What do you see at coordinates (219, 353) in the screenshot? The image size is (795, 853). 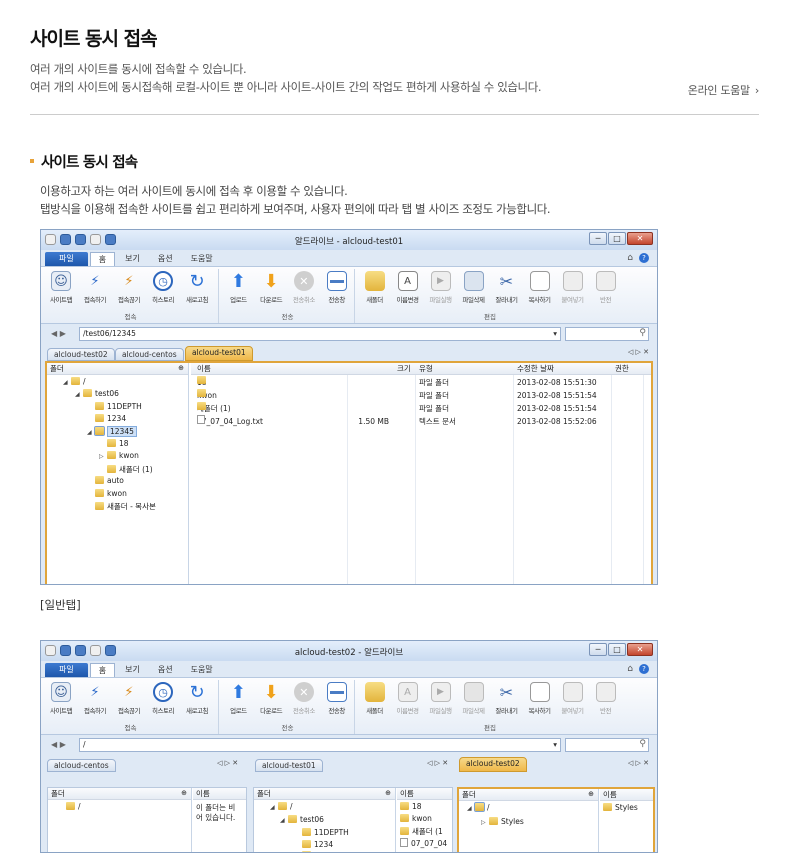 I see `site-tab-alcloud-test01: alcloud-test01` at bounding box center [219, 353].